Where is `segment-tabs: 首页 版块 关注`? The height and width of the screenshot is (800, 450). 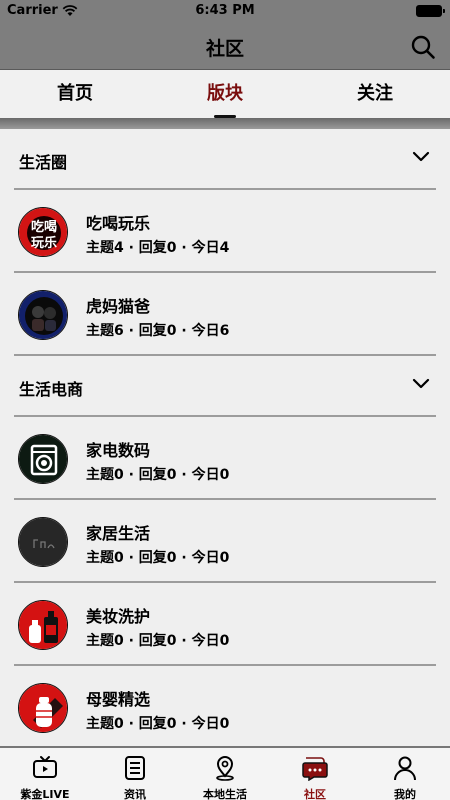 segment-tabs: 首页 版块 关注 is located at coordinates (225, 94).